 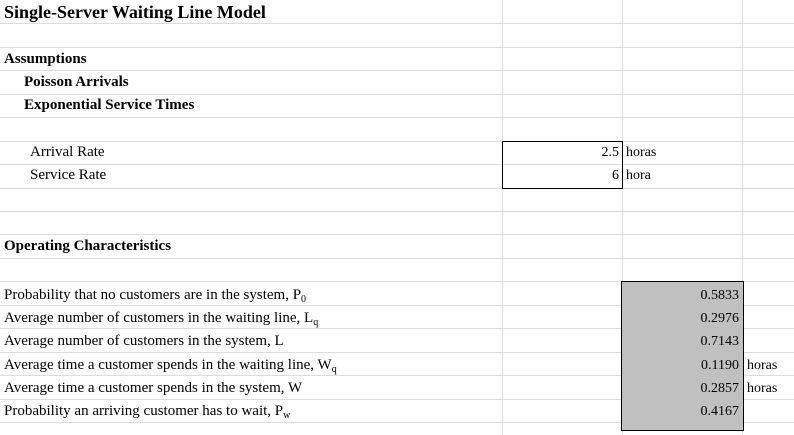 I want to click on assumption-item: Exponential Service Times, so click(x=109, y=105).